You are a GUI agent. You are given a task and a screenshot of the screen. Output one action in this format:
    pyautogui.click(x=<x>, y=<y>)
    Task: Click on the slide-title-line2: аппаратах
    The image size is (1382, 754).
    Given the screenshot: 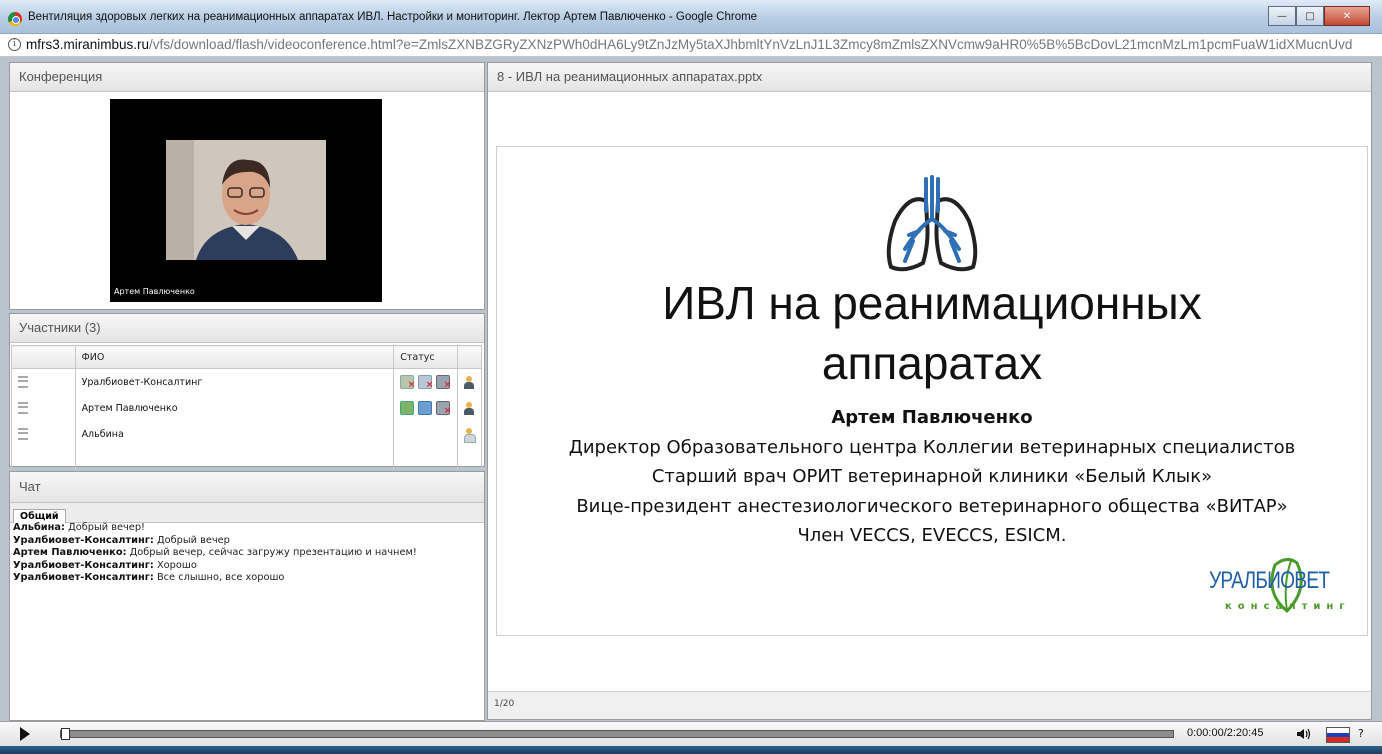 What is the action you would take?
    pyautogui.click(x=932, y=363)
    